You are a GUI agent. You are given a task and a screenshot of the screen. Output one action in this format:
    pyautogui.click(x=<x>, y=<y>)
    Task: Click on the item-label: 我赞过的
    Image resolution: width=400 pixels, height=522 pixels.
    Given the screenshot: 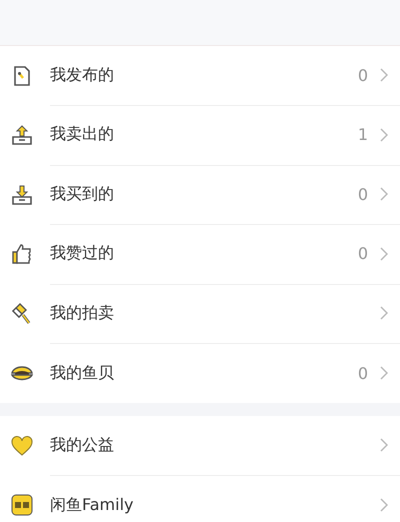 What is the action you would take?
    pyautogui.click(x=82, y=253)
    